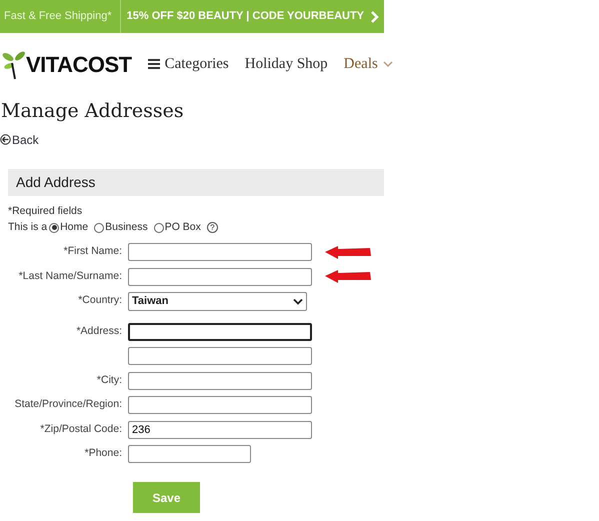 The image size is (599, 521). Describe the element at coordinates (93, 111) in the screenshot. I see `page-title: Manage Addresses` at that location.